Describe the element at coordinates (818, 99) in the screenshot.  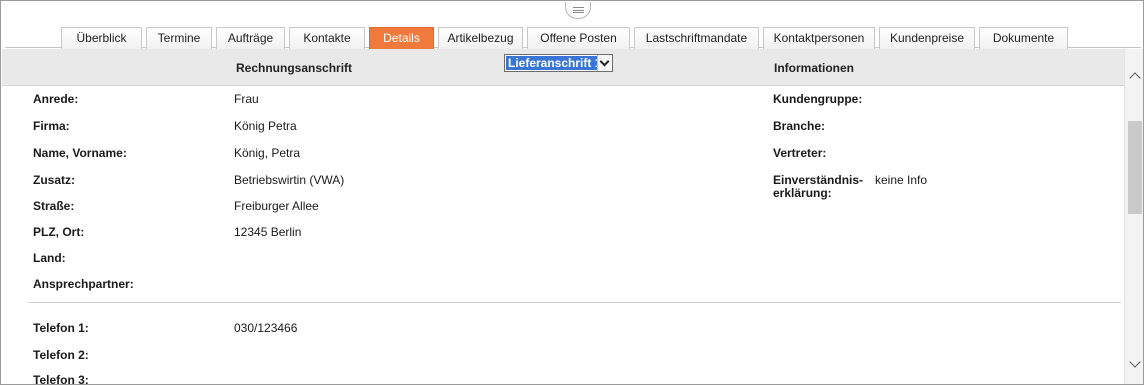
I see `info-label-kundengruppe: Kundengruppe:` at that location.